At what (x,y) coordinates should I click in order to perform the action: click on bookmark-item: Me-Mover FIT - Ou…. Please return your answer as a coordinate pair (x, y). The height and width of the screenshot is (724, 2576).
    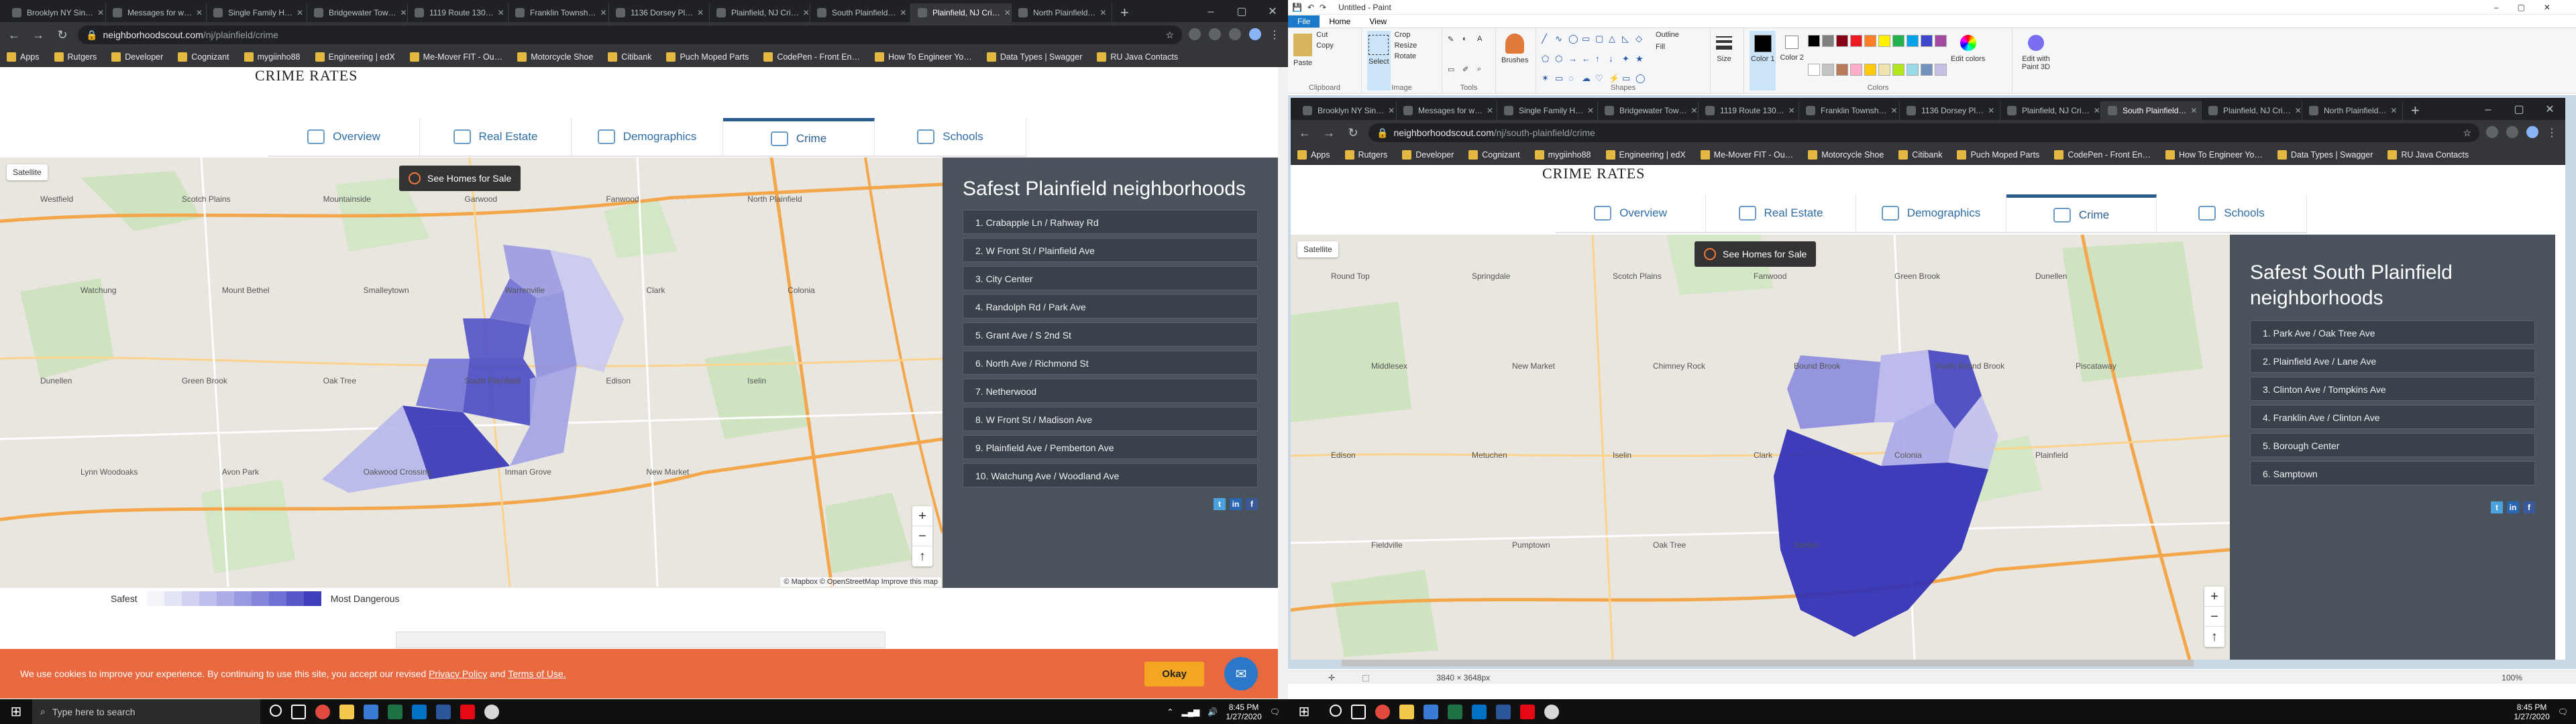
    Looking at the image, I should click on (455, 57).